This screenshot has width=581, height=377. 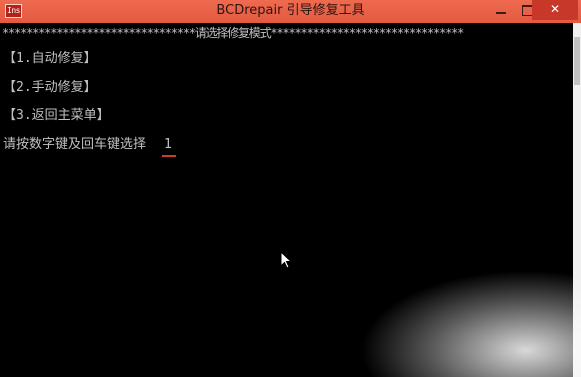 What do you see at coordinates (169, 156) in the screenshot?
I see `text-caret` at bounding box center [169, 156].